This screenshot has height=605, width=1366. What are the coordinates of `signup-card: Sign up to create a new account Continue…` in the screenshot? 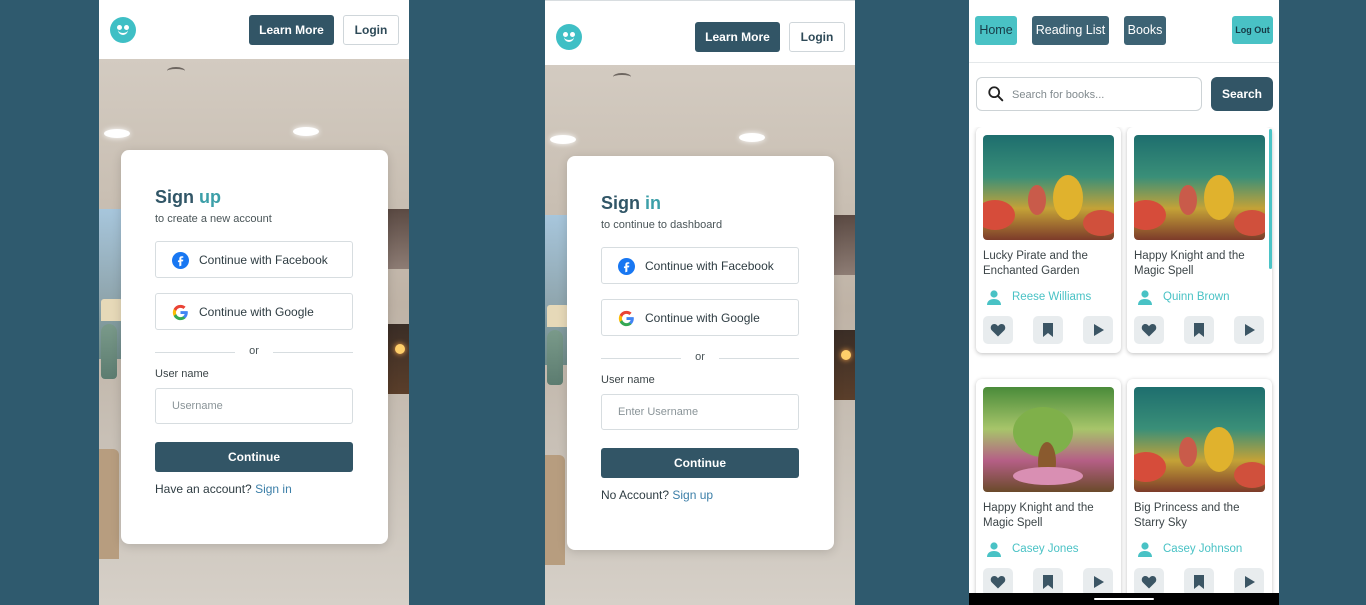 It's located at (254, 347).